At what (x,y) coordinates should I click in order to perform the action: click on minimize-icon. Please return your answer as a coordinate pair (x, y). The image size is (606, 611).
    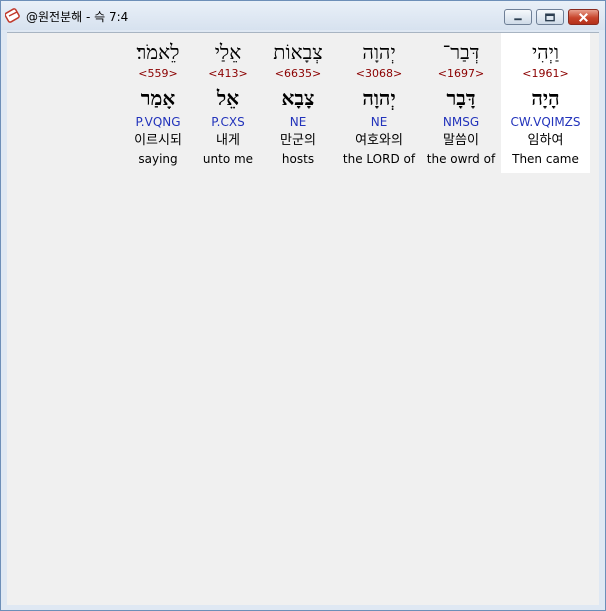
    Looking at the image, I should click on (518, 19).